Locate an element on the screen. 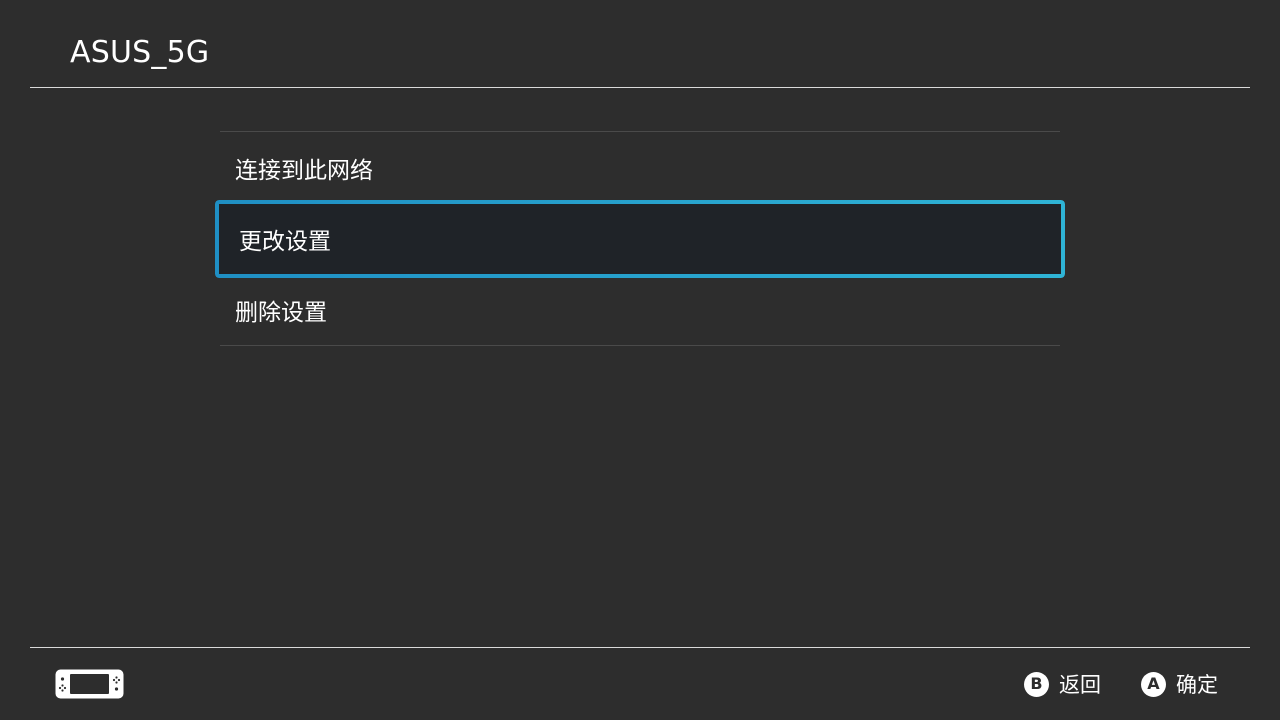  header-divider is located at coordinates (640, 87).